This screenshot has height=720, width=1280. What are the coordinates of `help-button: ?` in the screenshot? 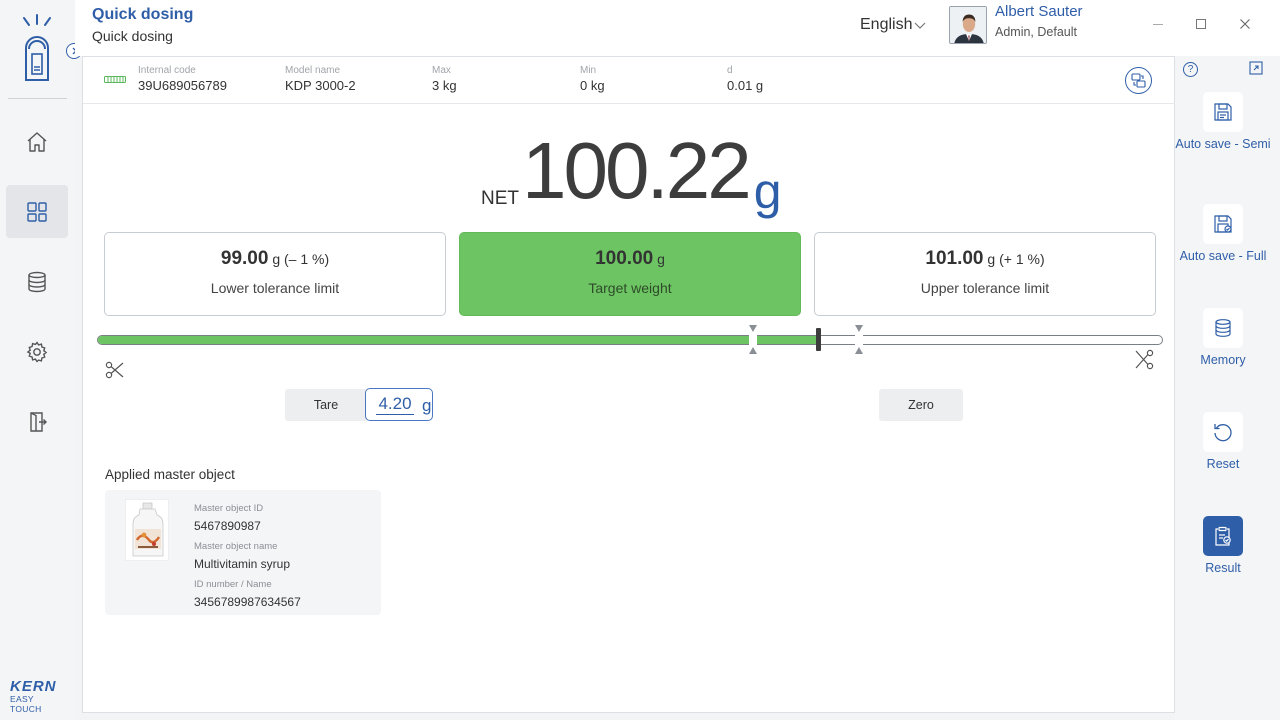 It's located at (1190, 69).